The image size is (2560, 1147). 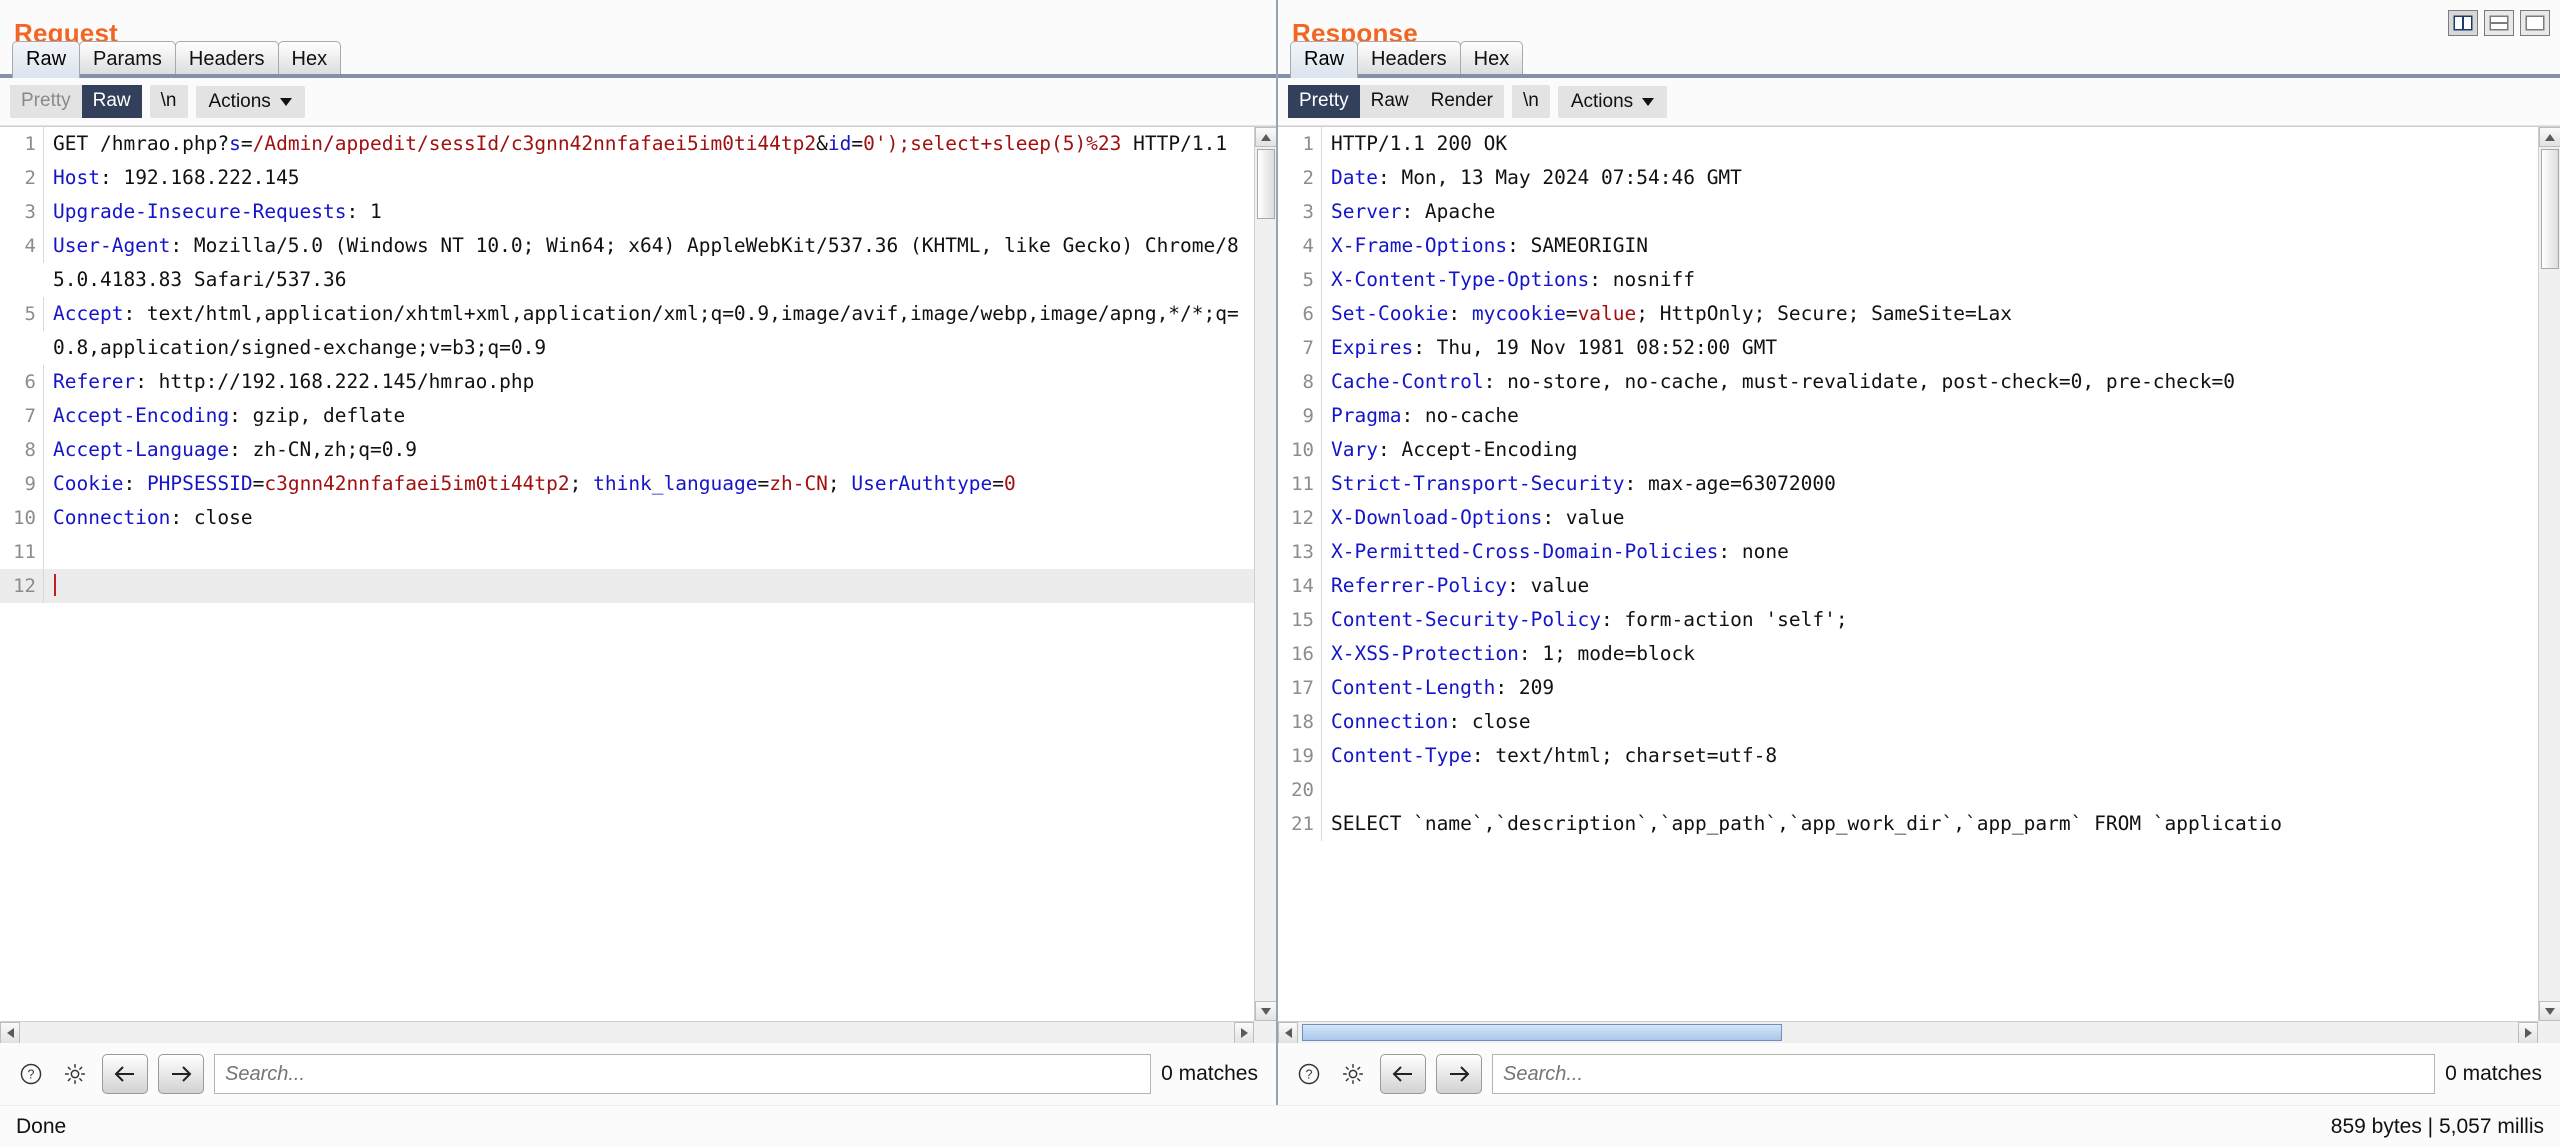 What do you see at coordinates (1542, 1032) in the screenshot?
I see `response-hscroll-thumb` at bounding box center [1542, 1032].